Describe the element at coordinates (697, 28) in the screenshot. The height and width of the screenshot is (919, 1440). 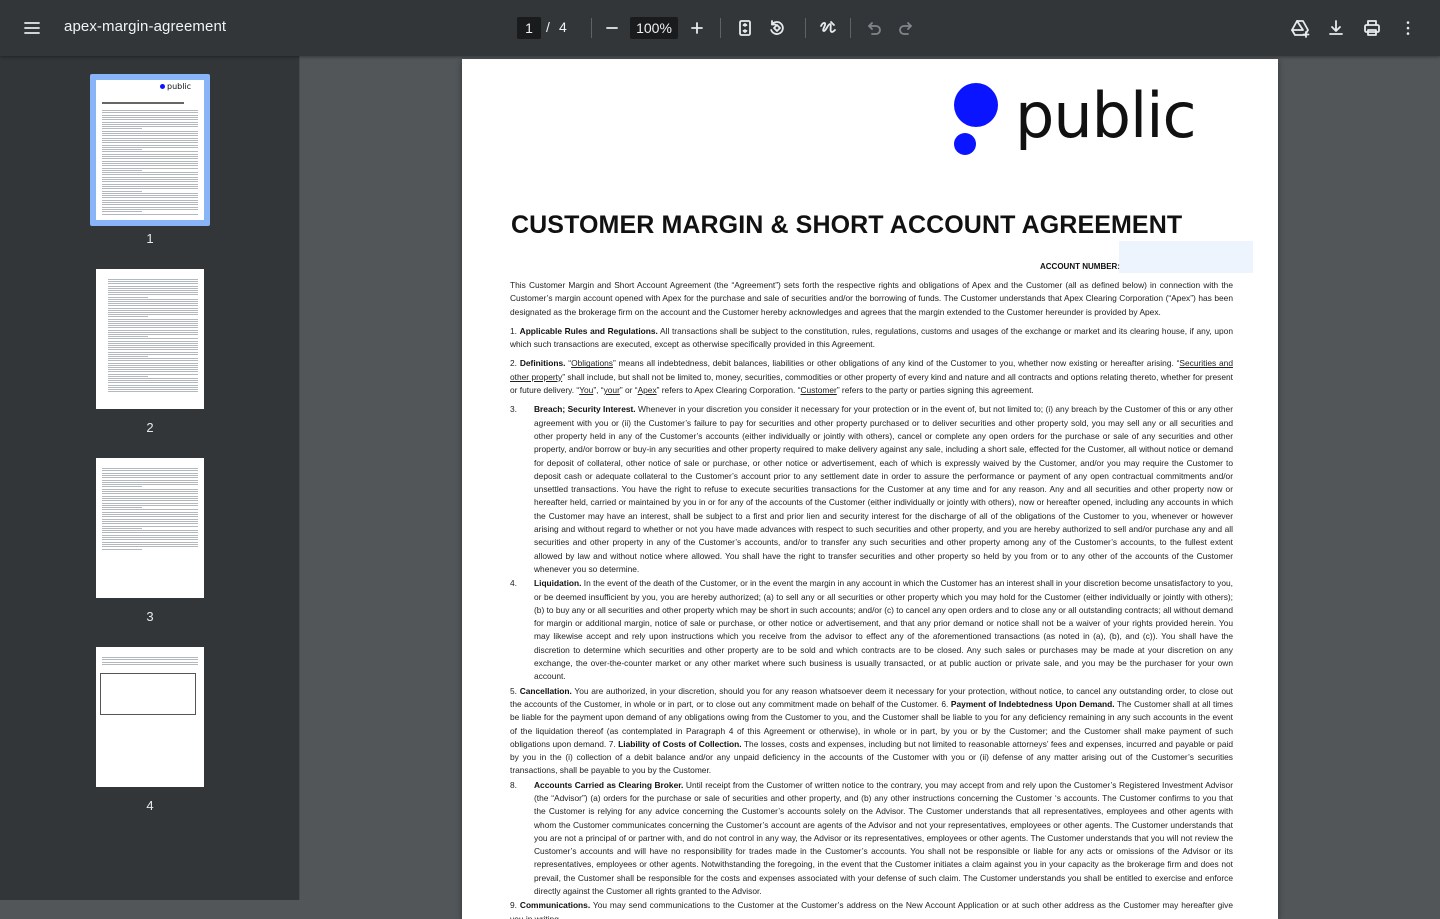
I see `zoom-in-button` at that location.